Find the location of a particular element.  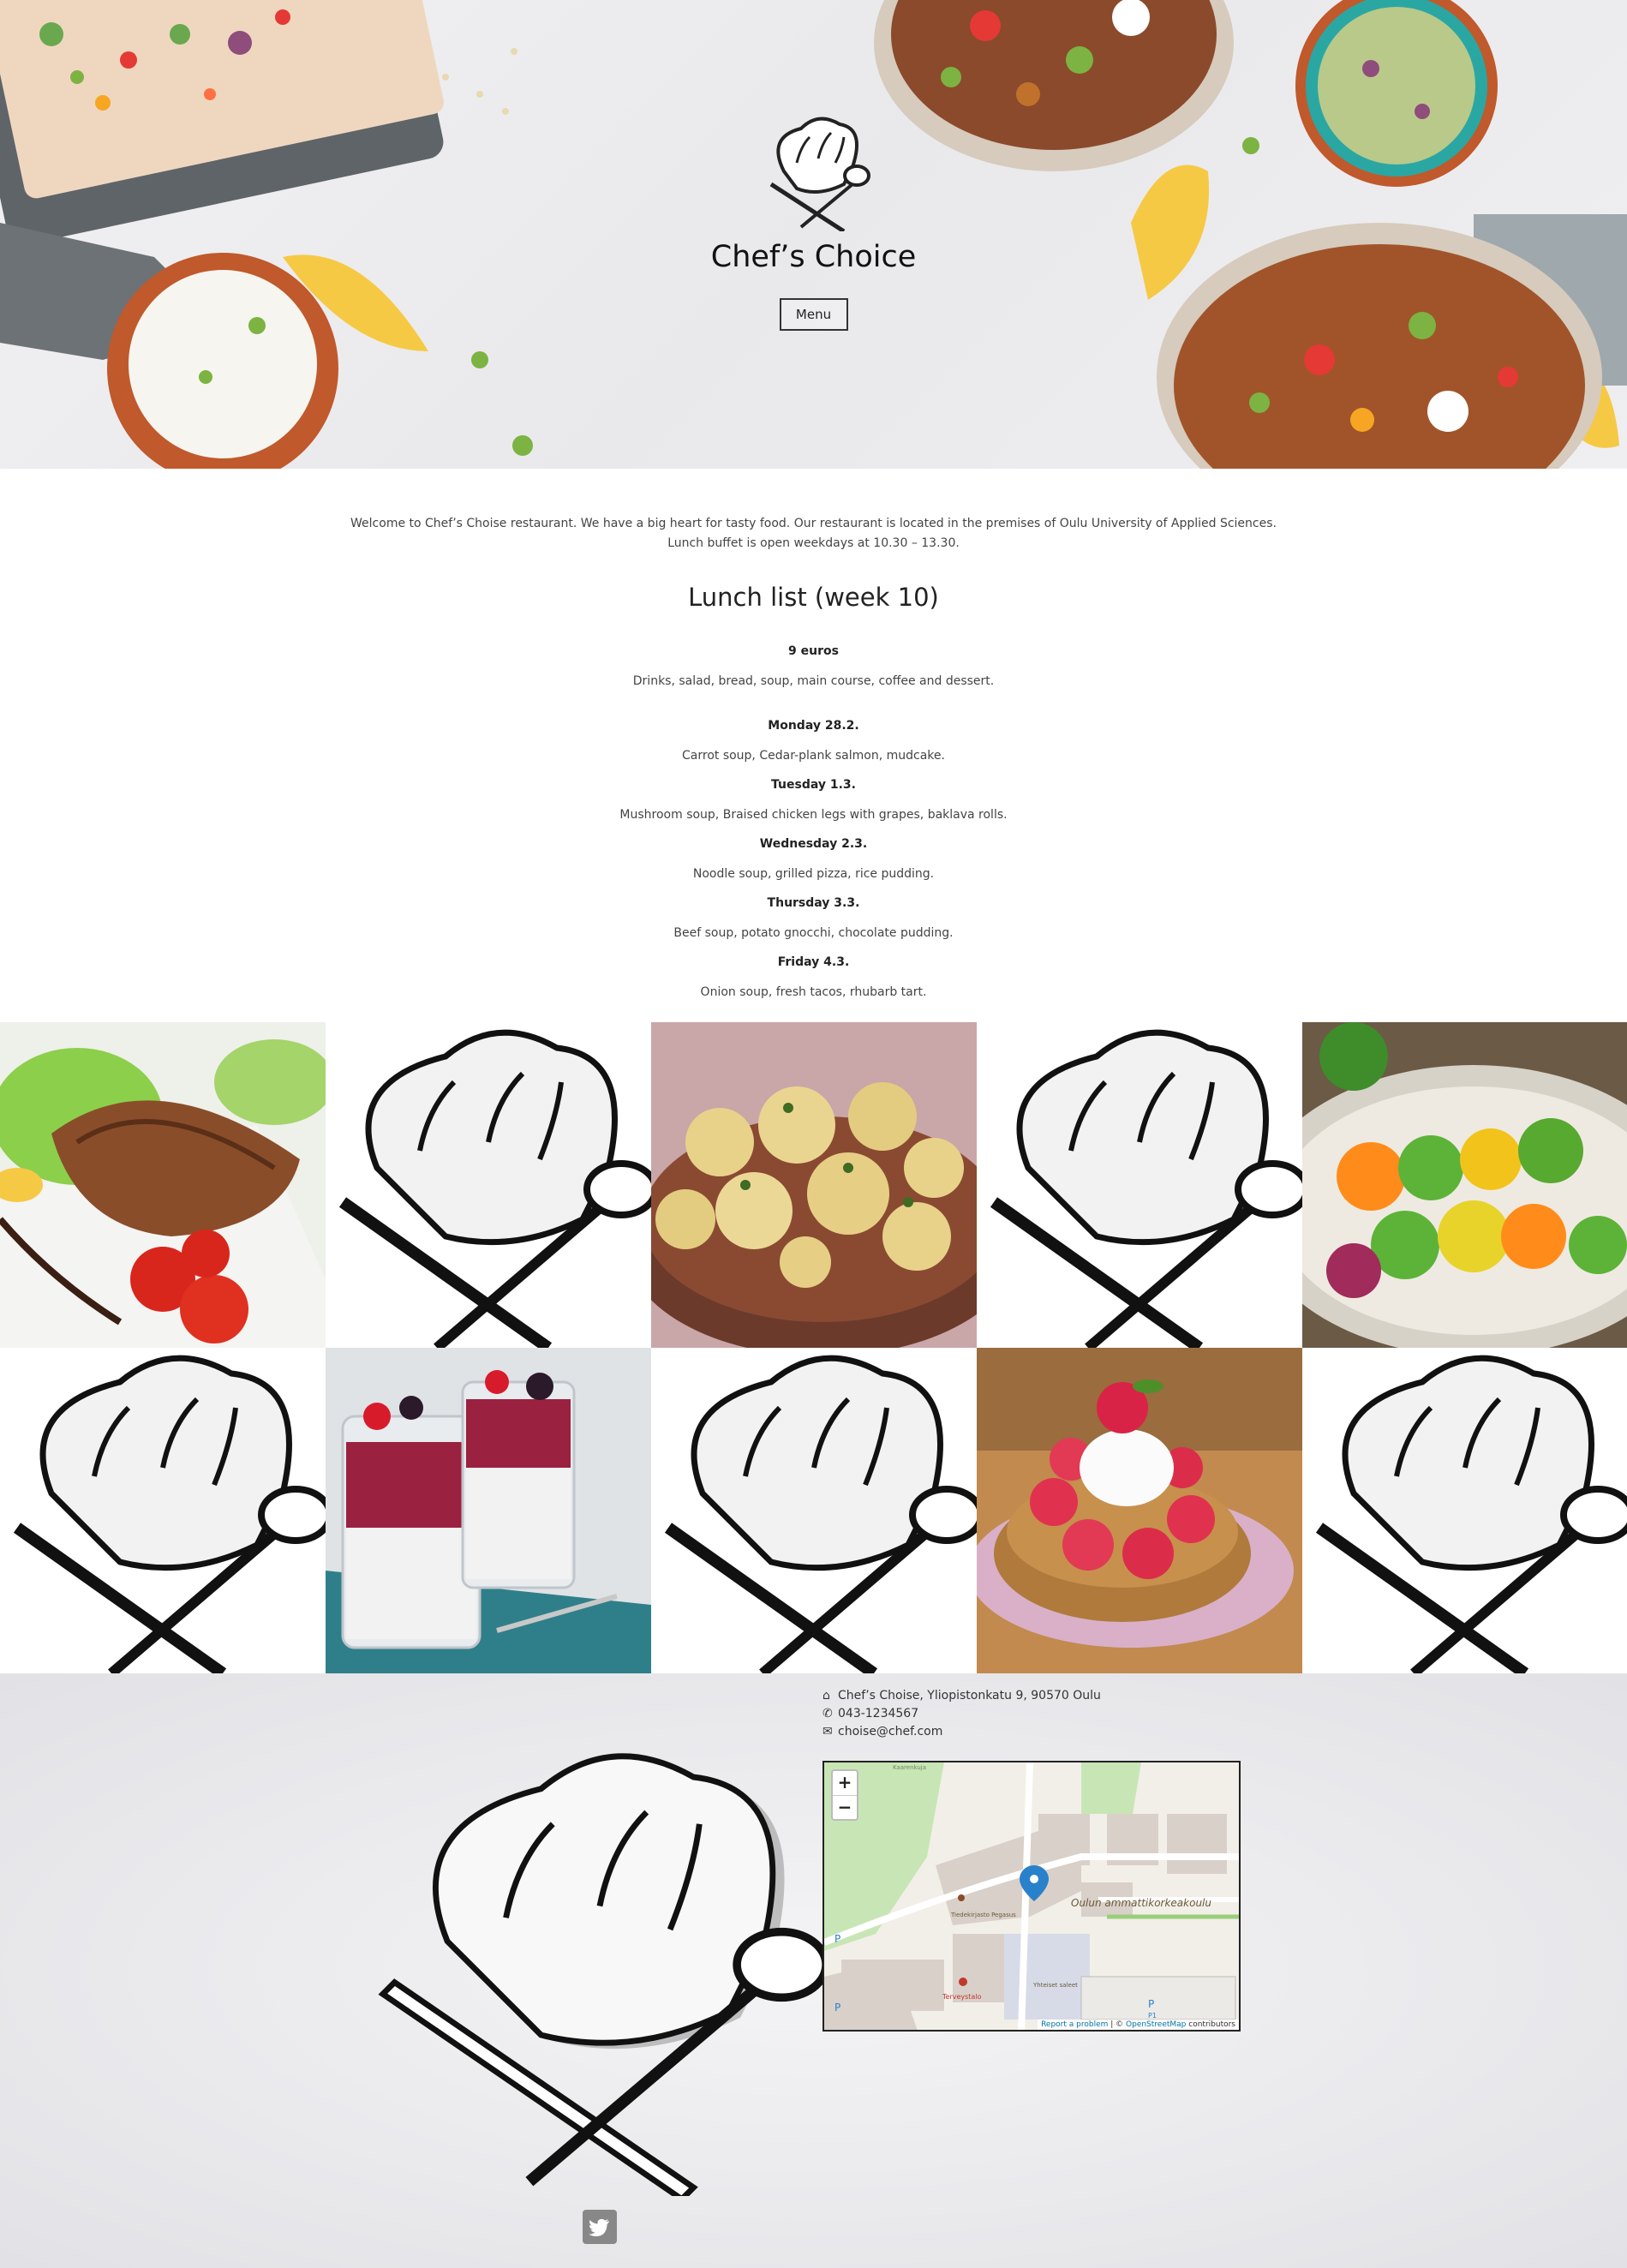

site-title: Chef’s Choice is located at coordinates (813, 257).